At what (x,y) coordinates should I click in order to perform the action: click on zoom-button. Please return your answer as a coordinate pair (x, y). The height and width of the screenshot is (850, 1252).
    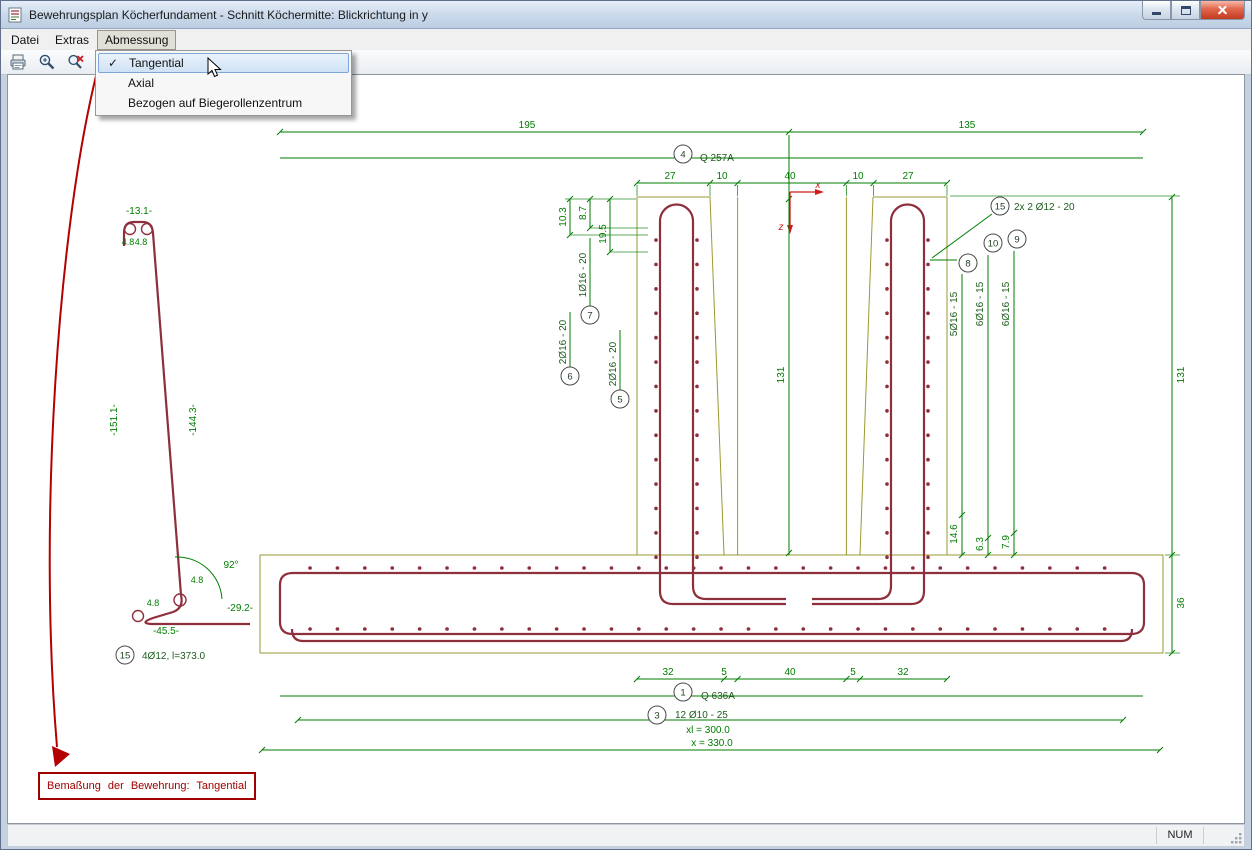
    Looking at the image, I should click on (47, 62).